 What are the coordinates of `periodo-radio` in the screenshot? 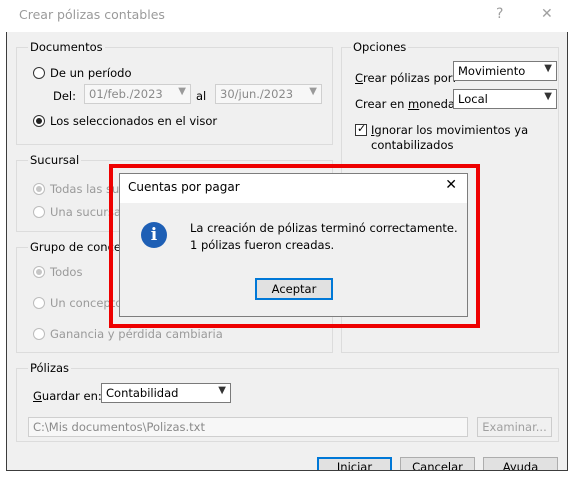 It's located at (39, 73).